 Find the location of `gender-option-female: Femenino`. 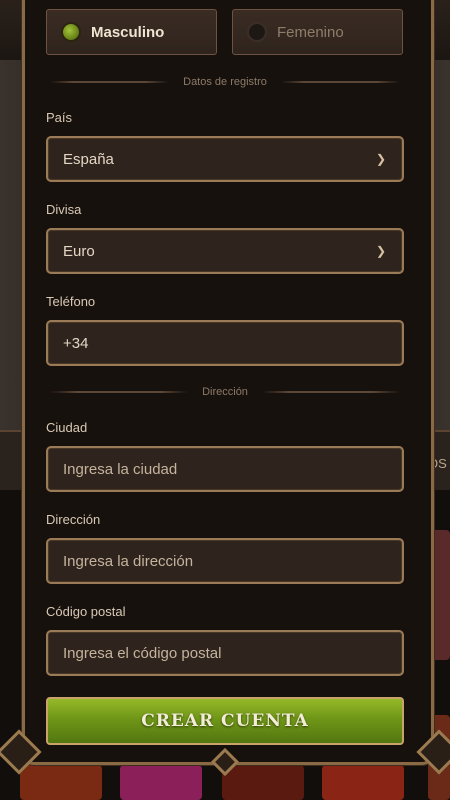

gender-option-female: Femenino is located at coordinates (317, 32).